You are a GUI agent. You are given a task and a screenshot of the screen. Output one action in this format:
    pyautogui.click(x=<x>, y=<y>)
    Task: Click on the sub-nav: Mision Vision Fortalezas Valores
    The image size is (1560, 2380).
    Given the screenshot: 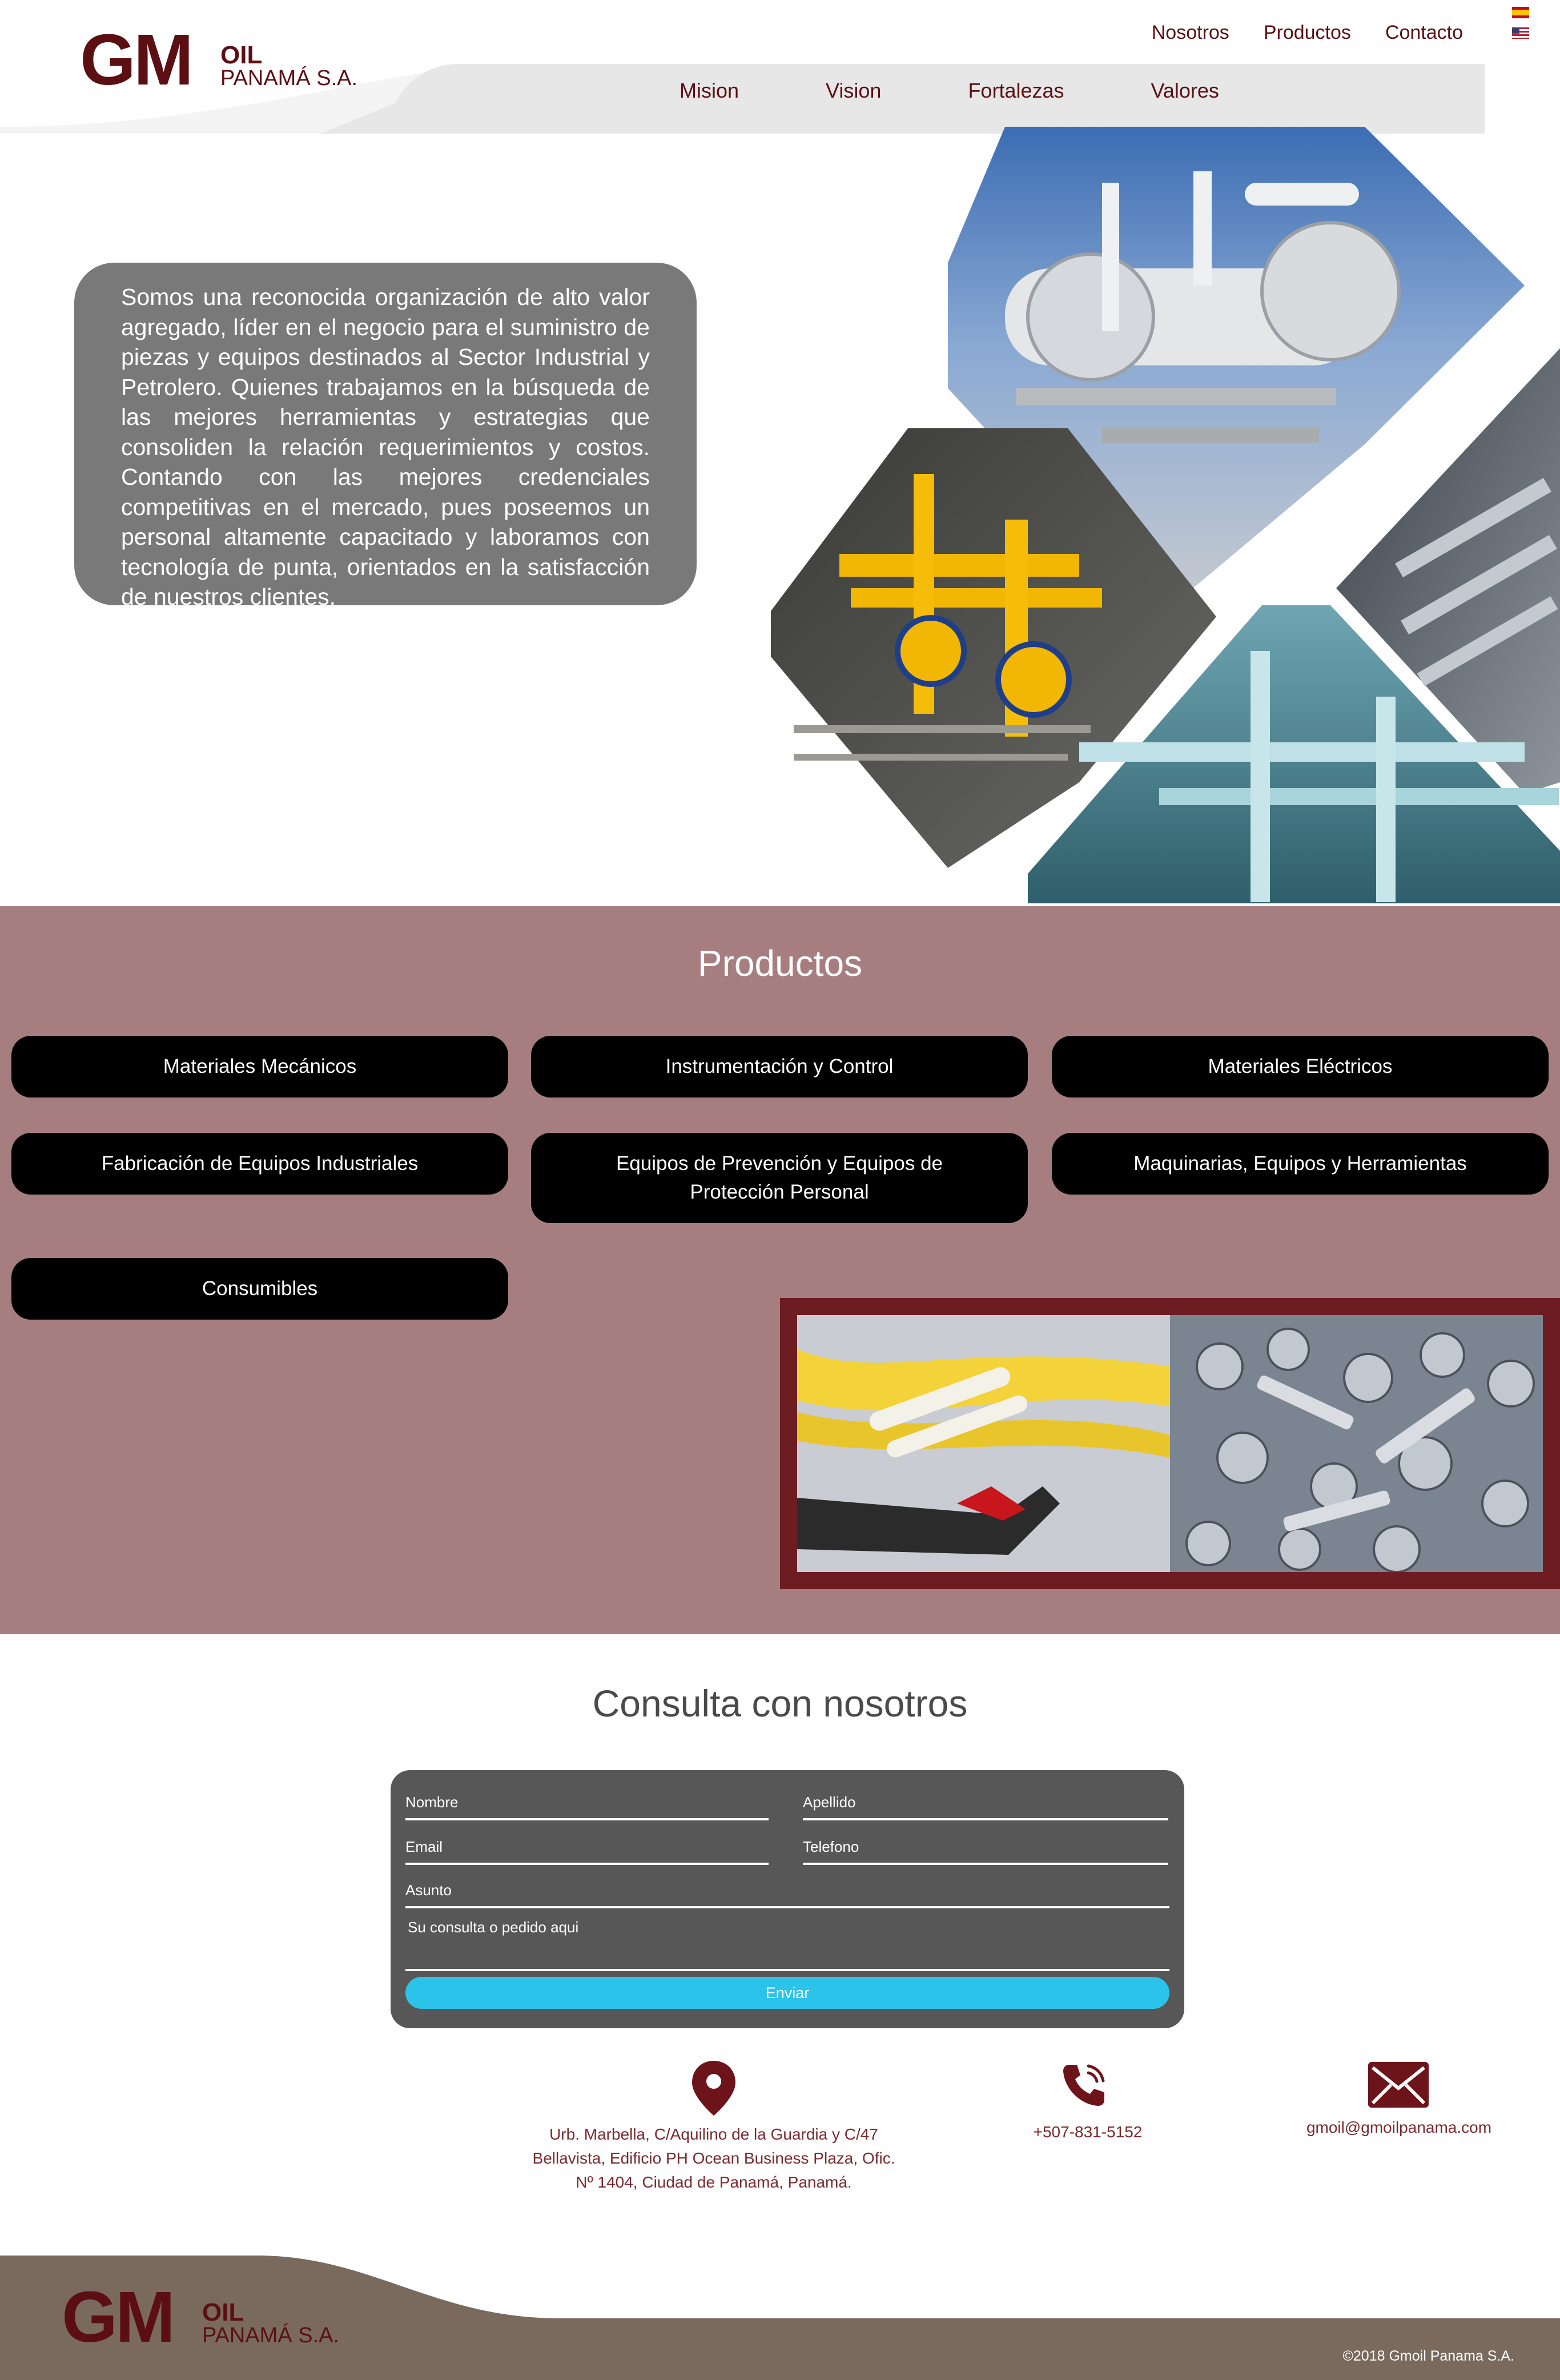 What is the action you would take?
    pyautogui.click(x=993, y=91)
    